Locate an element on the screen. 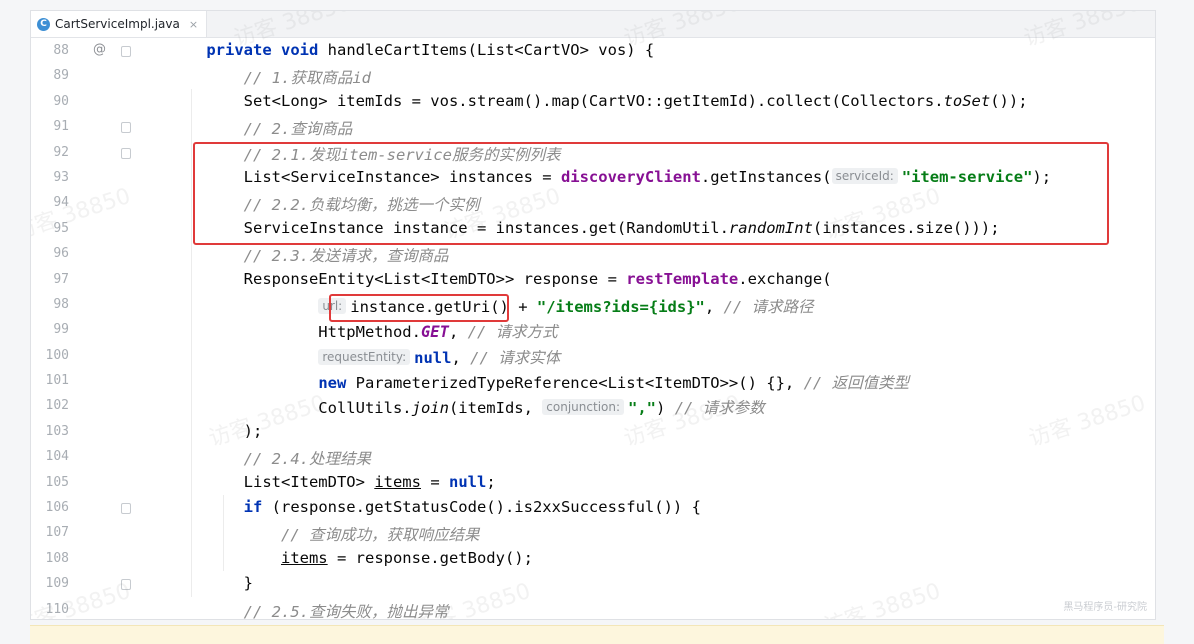 The image size is (1194, 644). code-comment: // 2.3.发送请求，查询商品 is located at coordinates (346, 256).